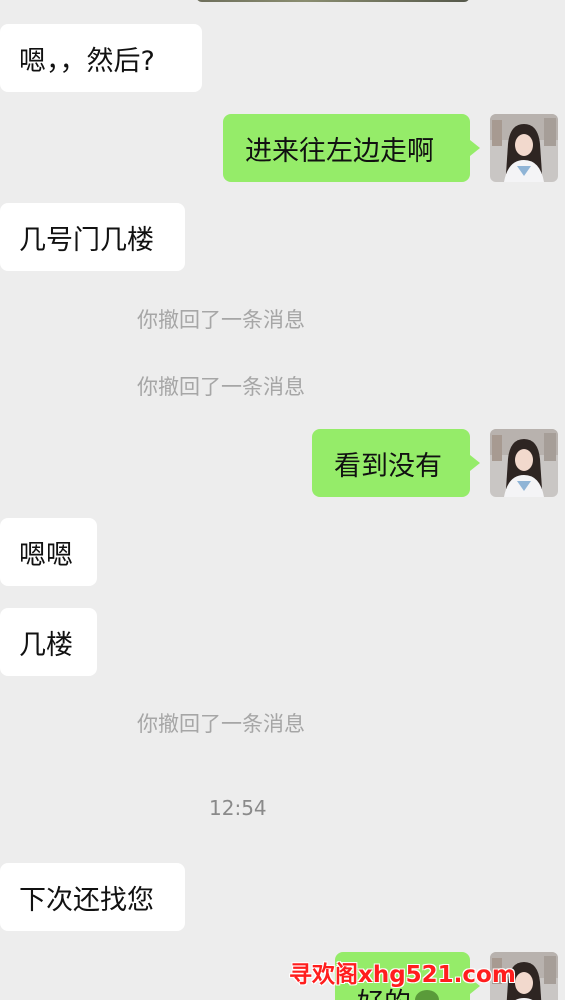  I want to click on message-text: 几号门几楼, so click(86, 240).